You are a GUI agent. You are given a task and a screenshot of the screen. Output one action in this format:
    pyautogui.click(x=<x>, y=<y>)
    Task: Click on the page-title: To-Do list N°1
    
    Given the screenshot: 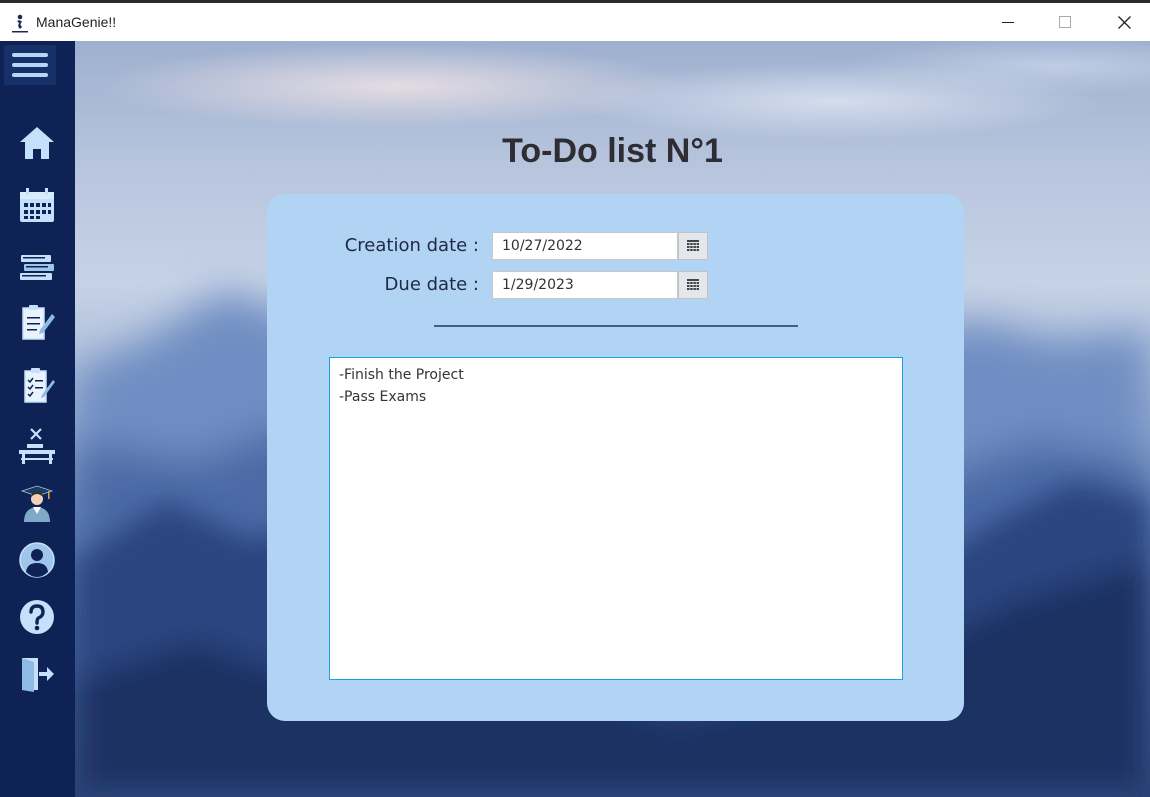 What is the action you would take?
    pyautogui.click(x=612, y=151)
    